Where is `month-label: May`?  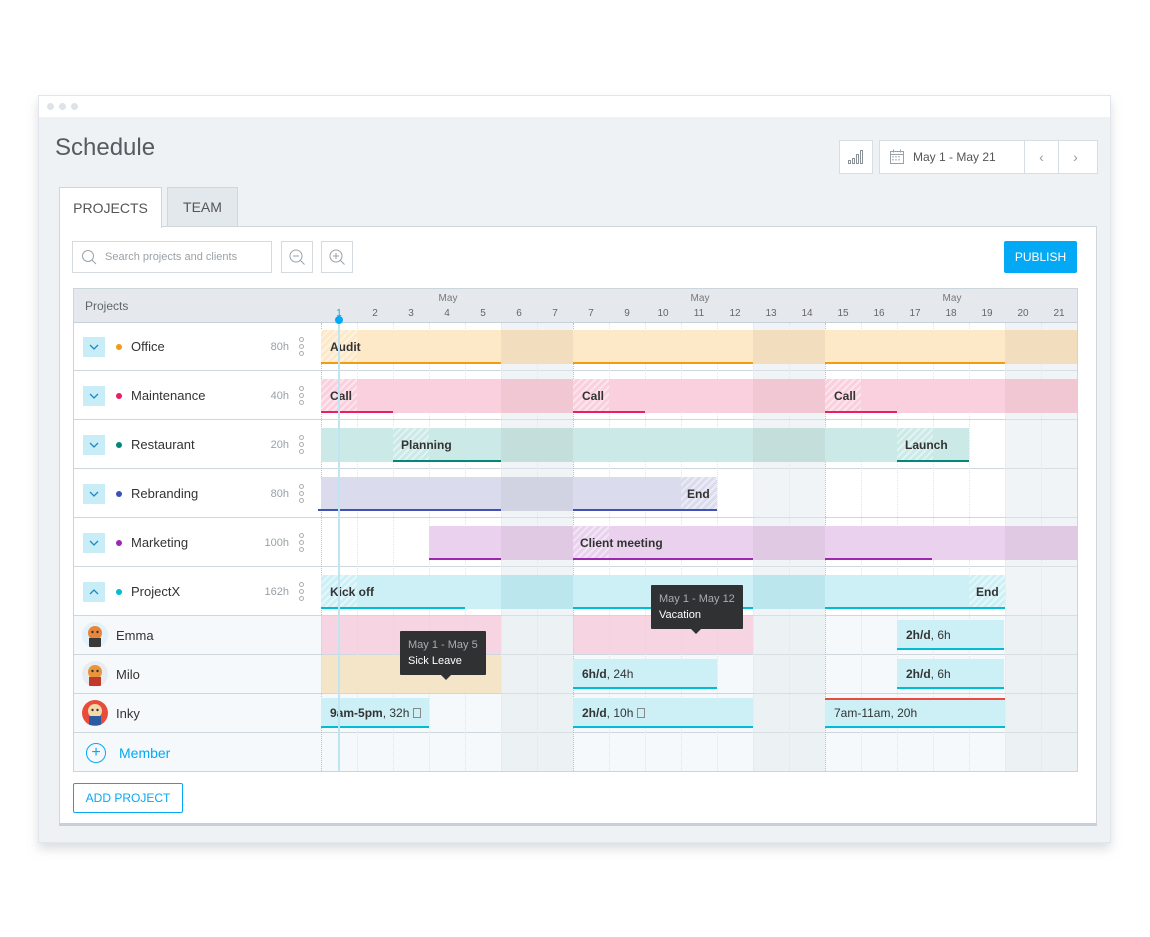 month-label: May is located at coordinates (448, 298).